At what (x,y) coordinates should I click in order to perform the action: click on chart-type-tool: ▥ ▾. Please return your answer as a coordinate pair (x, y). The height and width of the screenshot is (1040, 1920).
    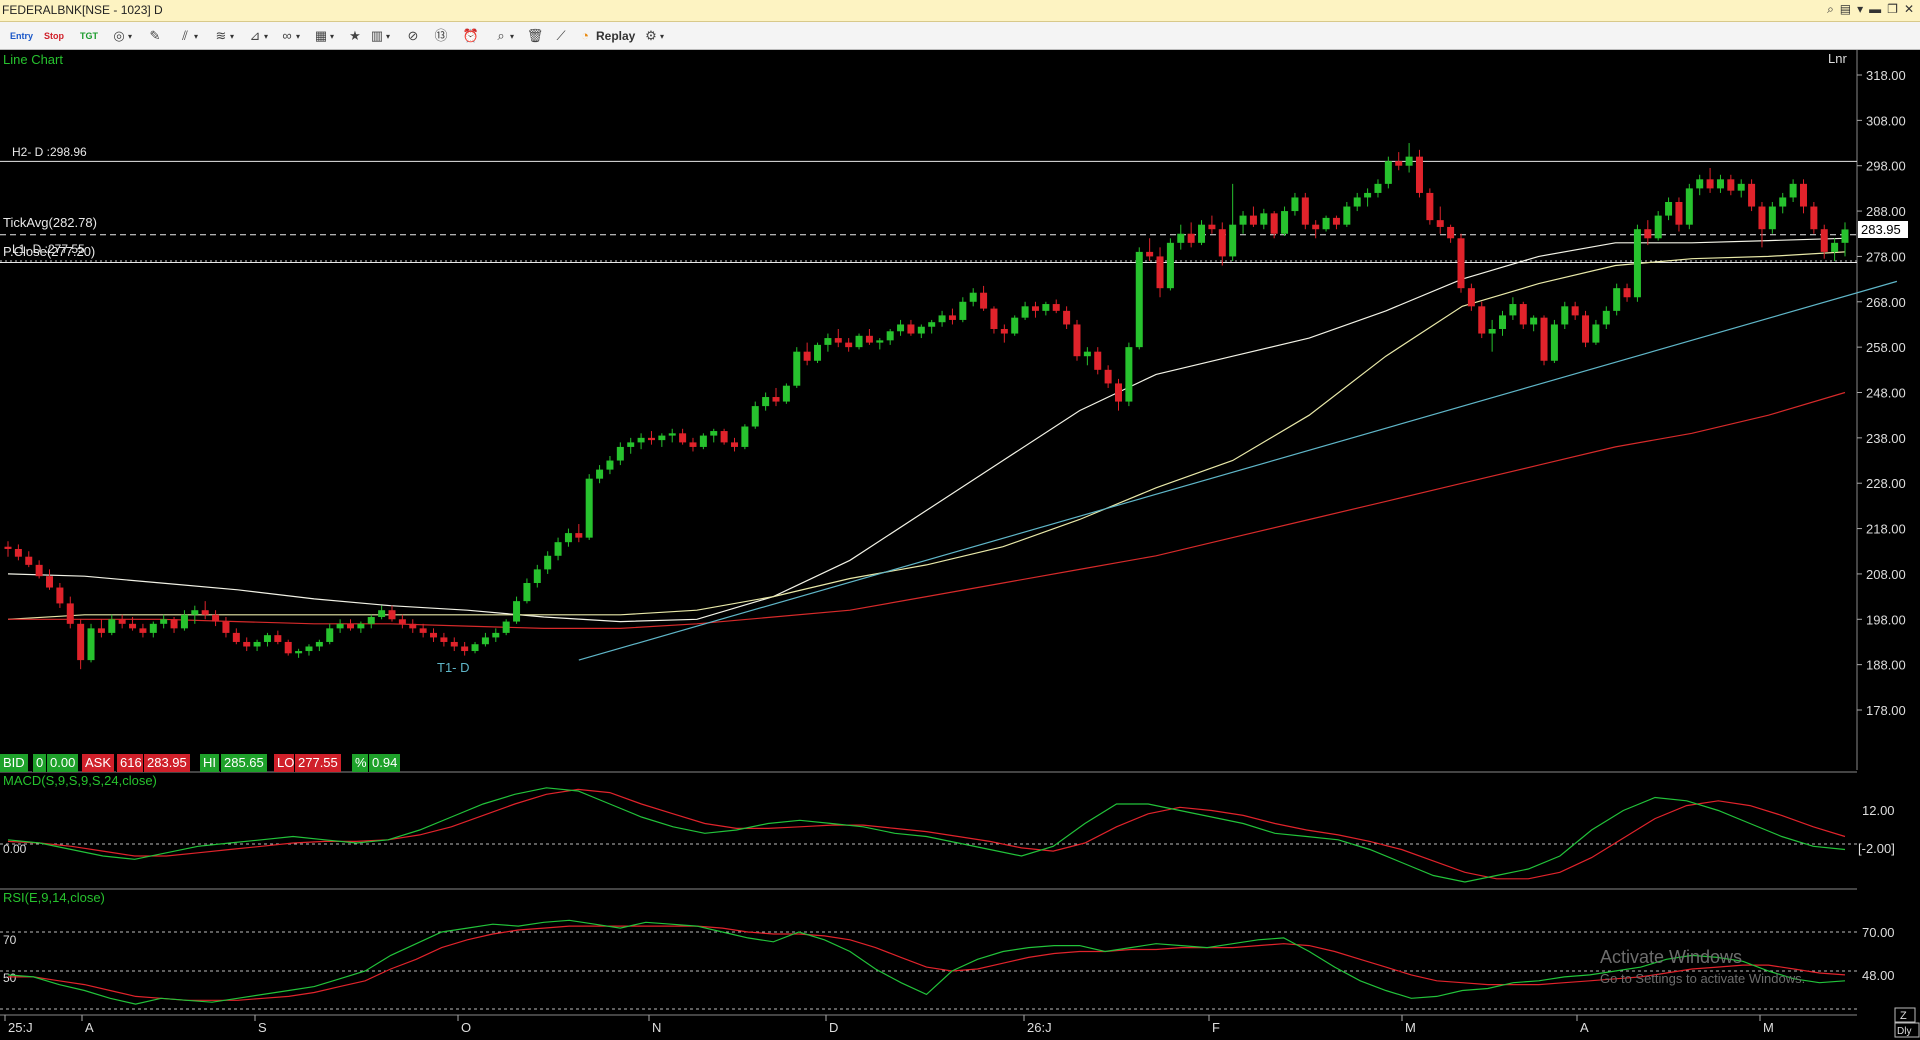
    Looking at the image, I should click on (379, 36).